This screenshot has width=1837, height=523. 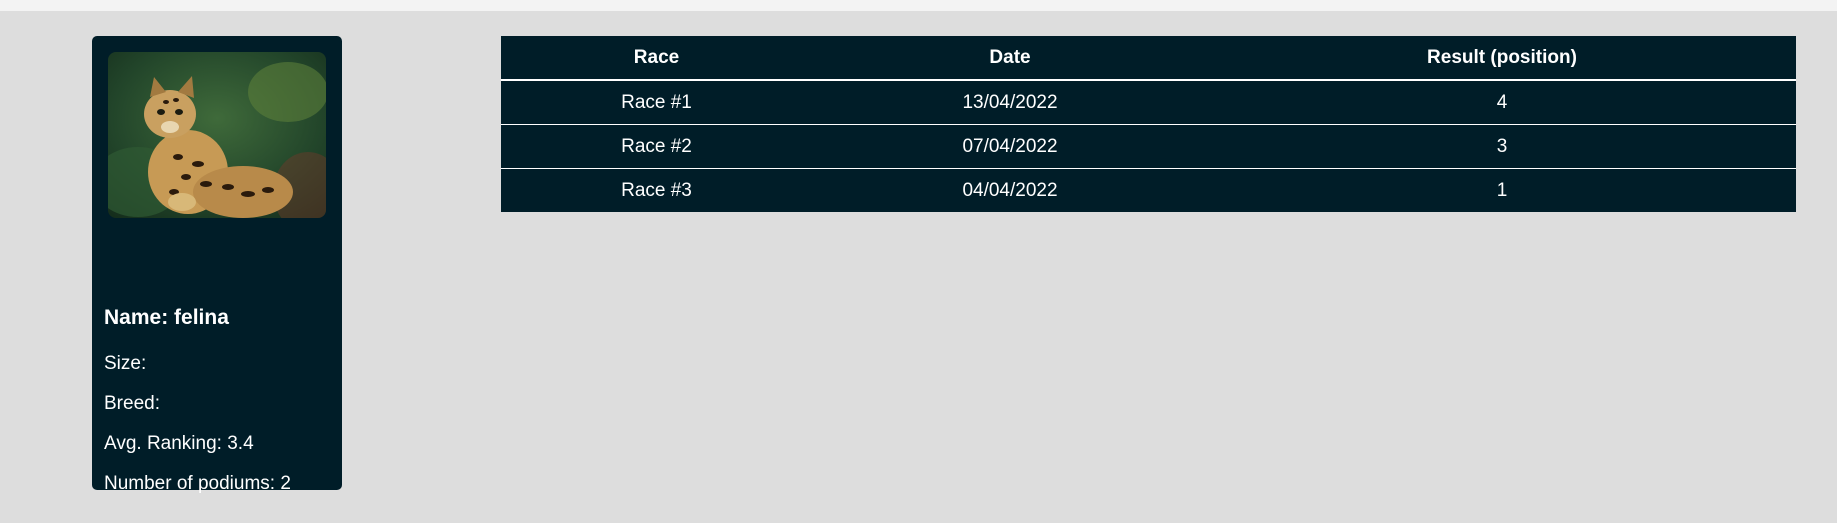 I want to click on top-bar, so click(x=918, y=5).